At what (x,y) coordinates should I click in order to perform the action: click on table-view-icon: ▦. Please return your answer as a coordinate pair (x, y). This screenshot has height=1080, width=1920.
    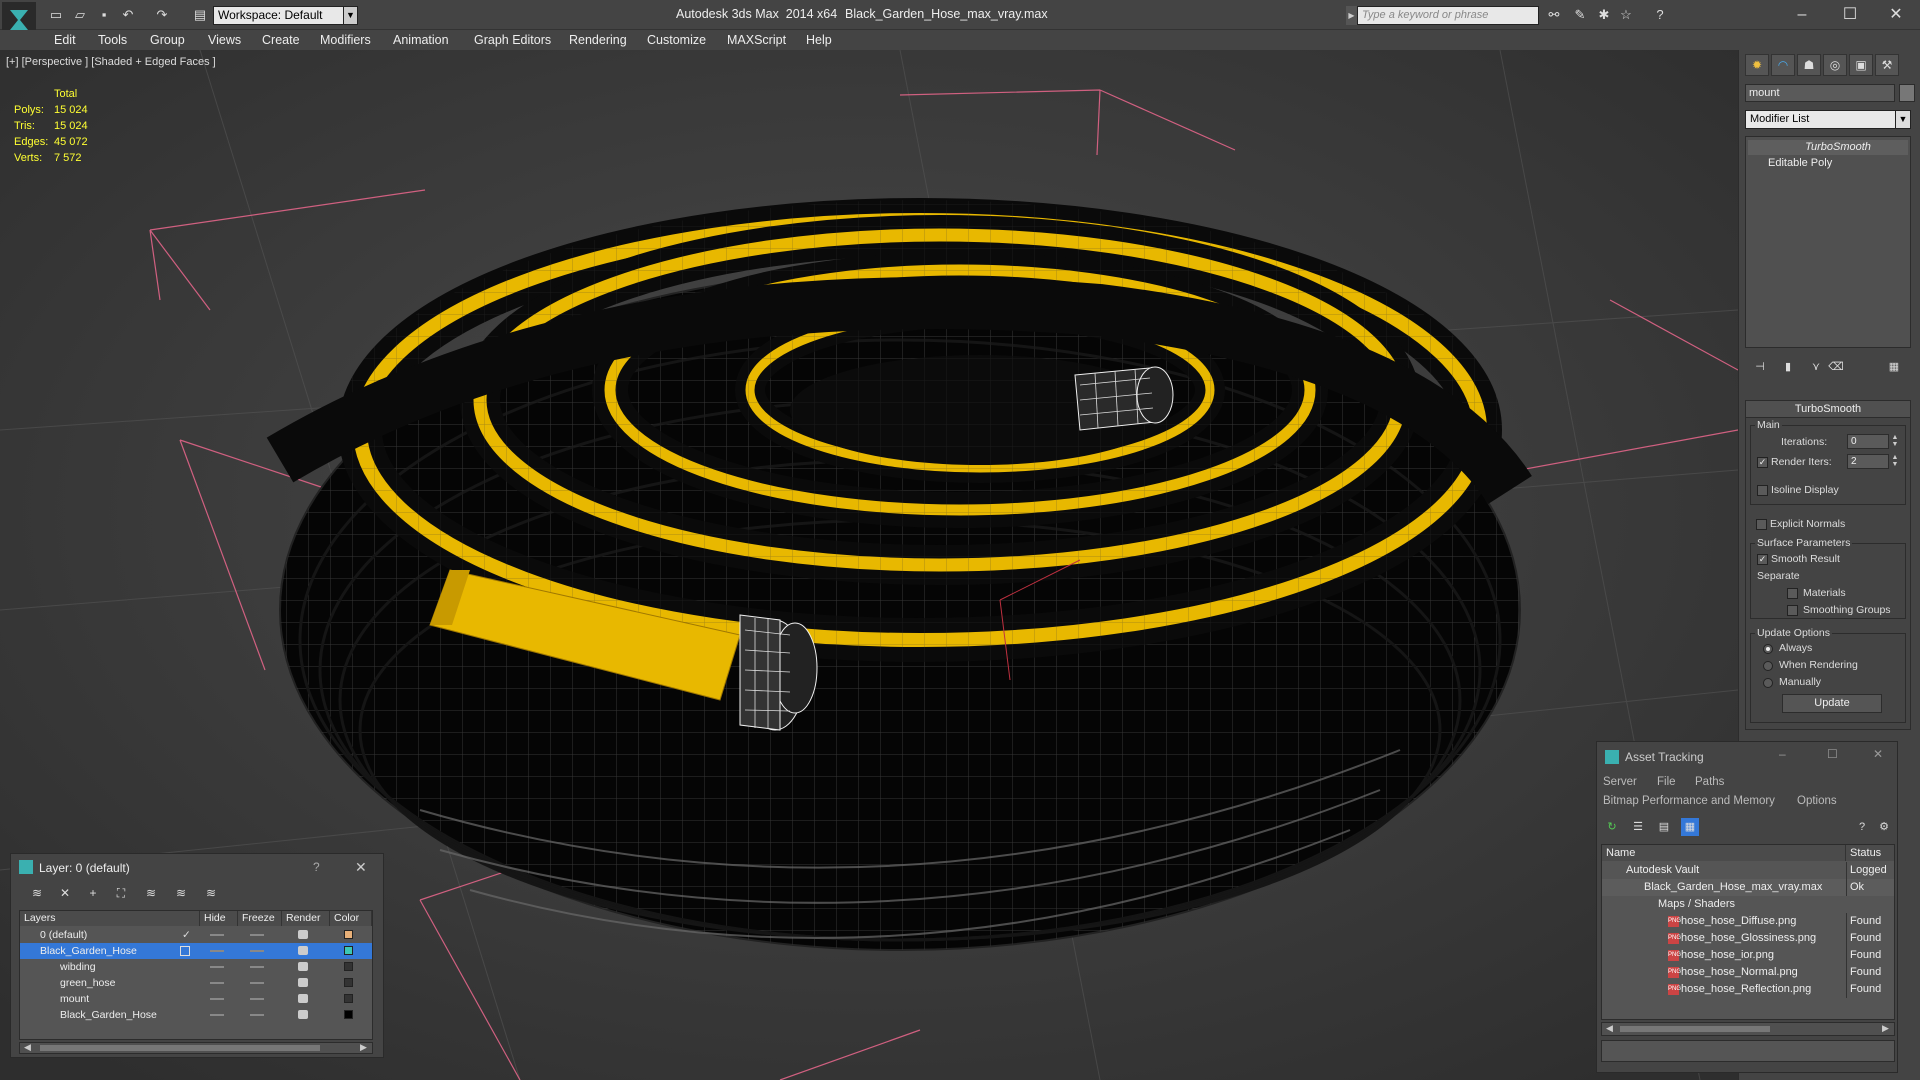
    Looking at the image, I should click on (1690, 827).